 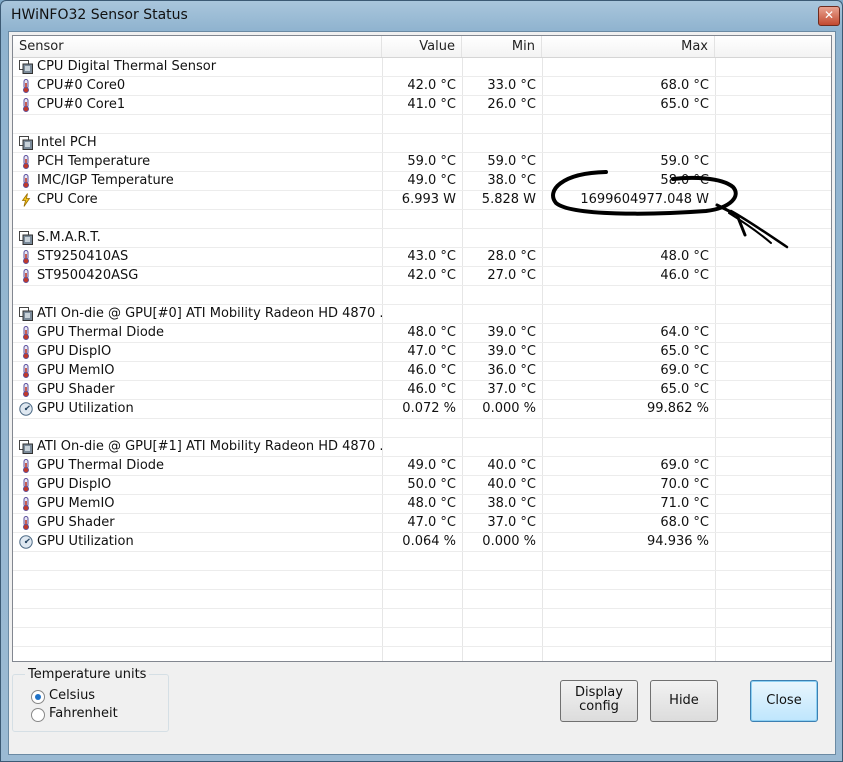 What do you see at coordinates (511, 370) in the screenshot?
I see `sensor-min: 36.0 °C` at bounding box center [511, 370].